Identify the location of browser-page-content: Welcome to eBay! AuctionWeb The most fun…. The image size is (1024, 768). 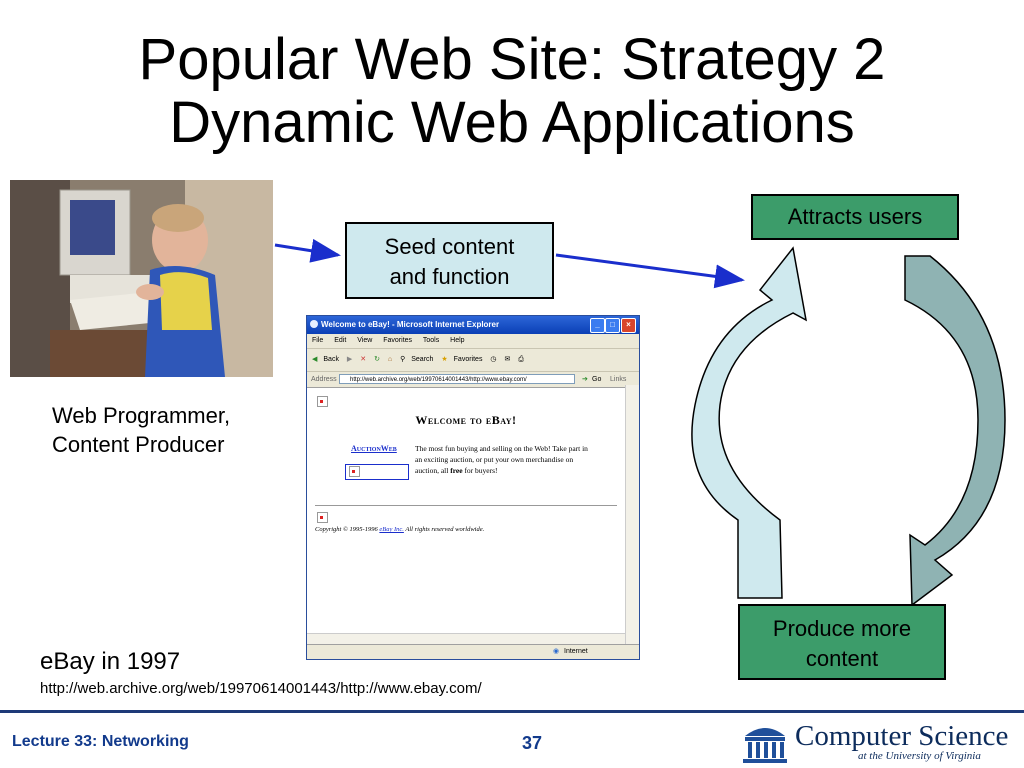
(473, 516).